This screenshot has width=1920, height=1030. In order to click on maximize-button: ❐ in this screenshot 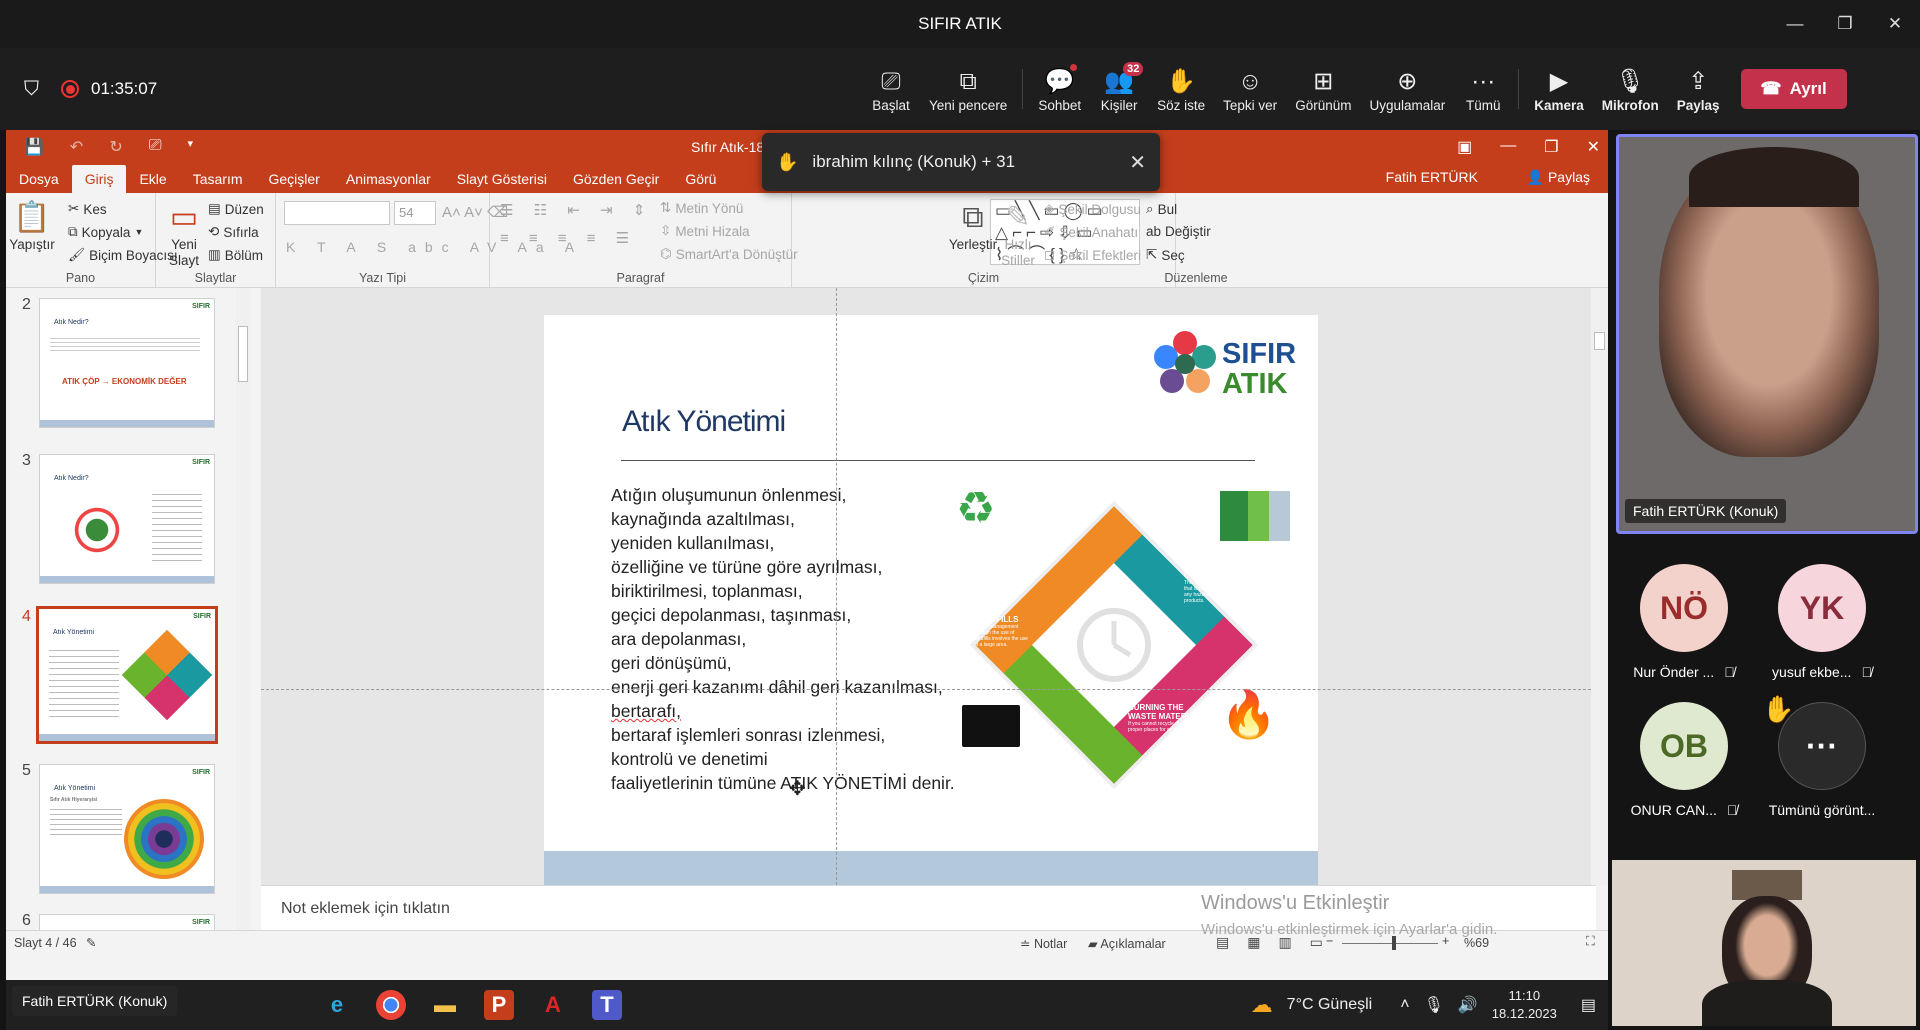, I will do `click(1845, 24)`.